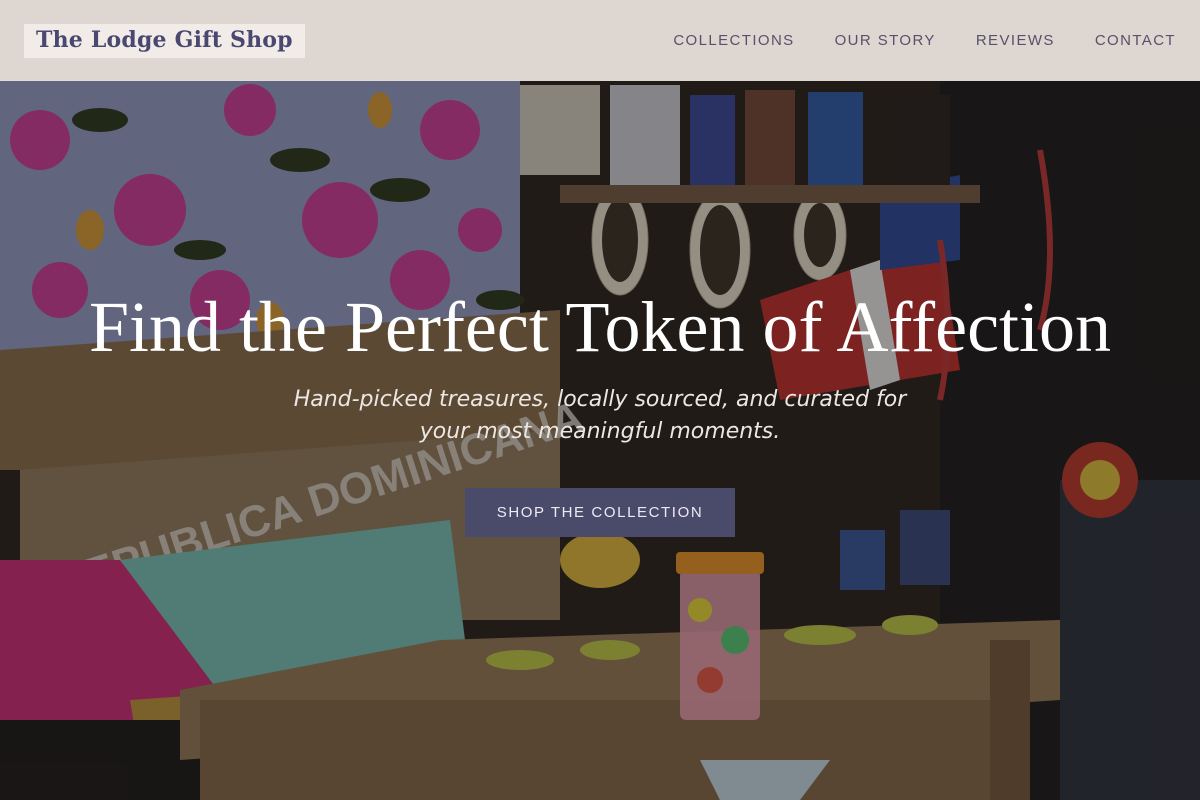  I want to click on hero-title: Find the Perfect Token of Affection, so click(600, 327).